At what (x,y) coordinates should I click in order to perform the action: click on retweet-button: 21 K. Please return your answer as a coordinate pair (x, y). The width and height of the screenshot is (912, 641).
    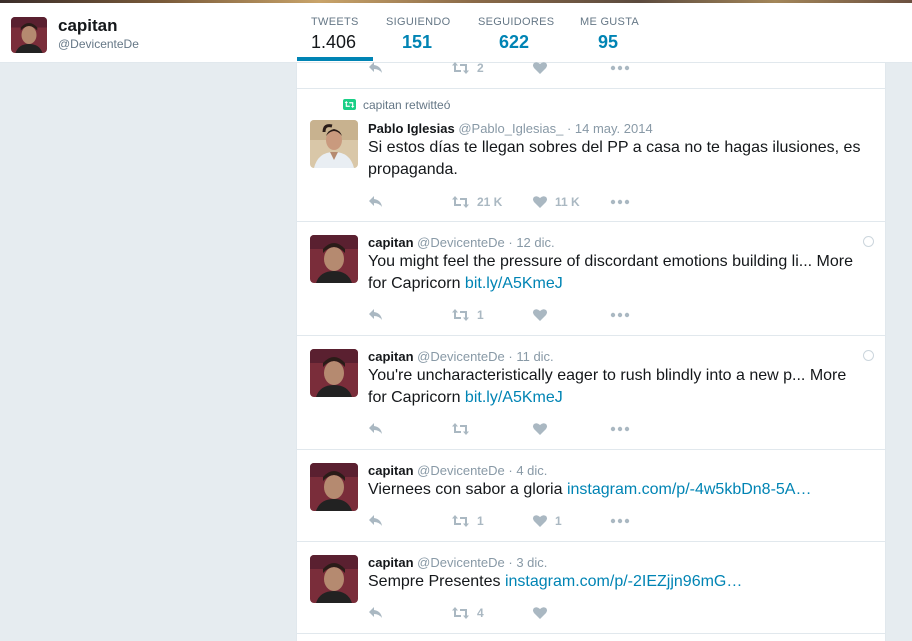
    Looking at the image, I should click on (476, 202).